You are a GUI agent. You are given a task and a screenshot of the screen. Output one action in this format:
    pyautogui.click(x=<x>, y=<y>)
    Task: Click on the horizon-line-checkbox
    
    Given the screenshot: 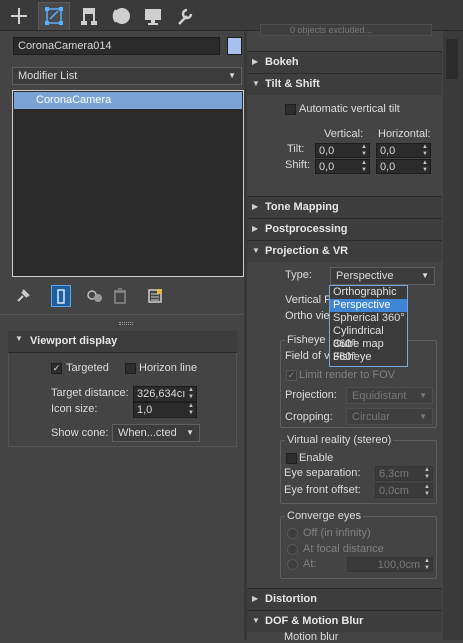 What is the action you would take?
    pyautogui.click(x=130, y=368)
    